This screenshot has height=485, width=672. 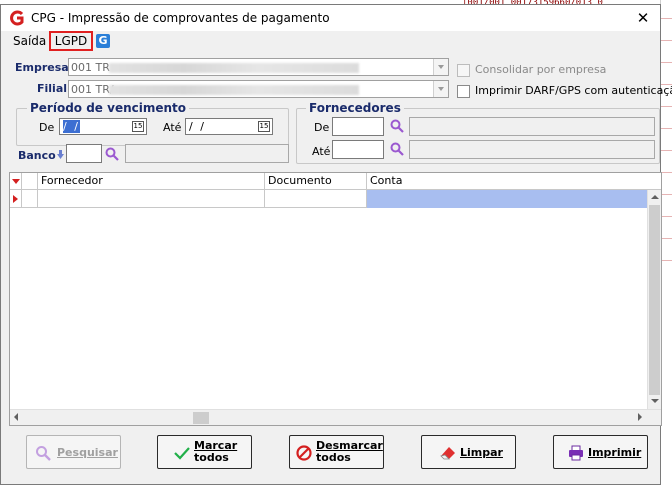 I want to click on fornecedor-de-input, so click(x=358, y=126).